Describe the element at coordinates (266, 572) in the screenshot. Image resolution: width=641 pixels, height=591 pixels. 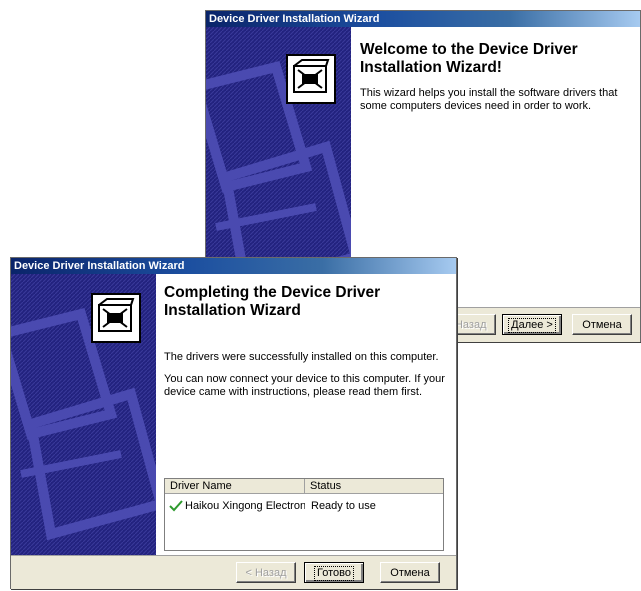
I see `completing-back-button: < Назад` at that location.